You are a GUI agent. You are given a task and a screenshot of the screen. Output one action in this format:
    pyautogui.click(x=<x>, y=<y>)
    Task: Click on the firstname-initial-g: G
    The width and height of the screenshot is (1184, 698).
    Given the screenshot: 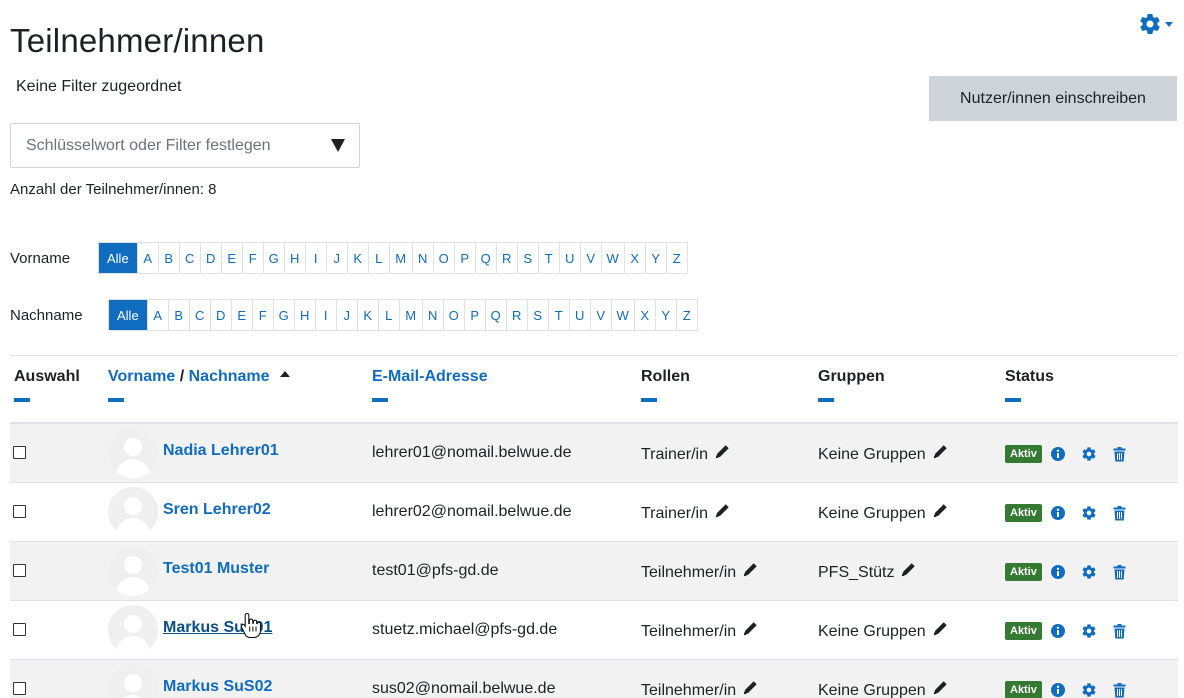 What is the action you would take?
    pyautogui.click(x=273, y=258)
    